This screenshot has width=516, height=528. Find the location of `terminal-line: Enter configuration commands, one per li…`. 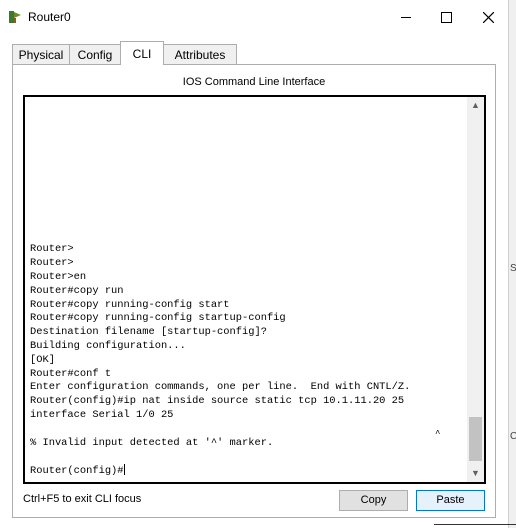

terminal-line: Enter configuration commands, one per li… is located at coordinates (220, 387).